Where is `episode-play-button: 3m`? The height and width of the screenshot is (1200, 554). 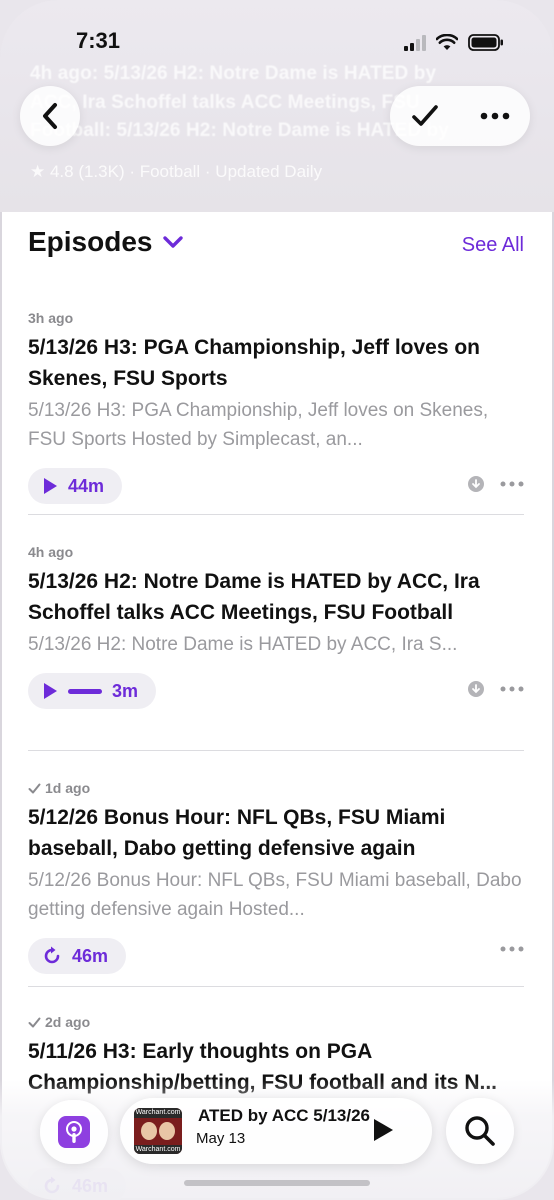 episode-play-button: 3m is located at coordinates (92, 691).